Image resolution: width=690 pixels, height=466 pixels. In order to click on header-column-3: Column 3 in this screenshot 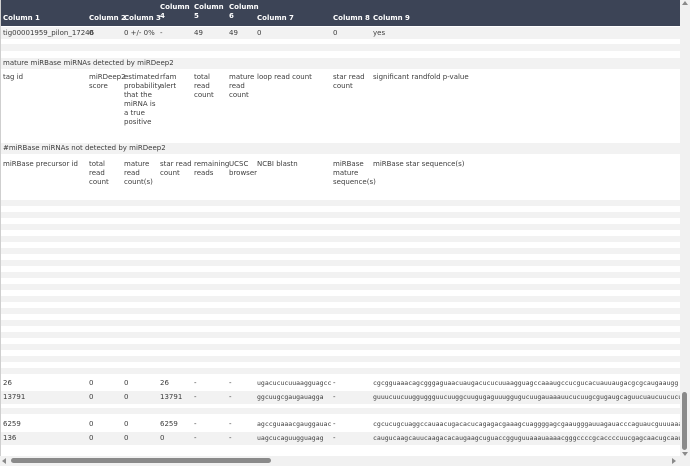, I will do `click(142, 18)`.